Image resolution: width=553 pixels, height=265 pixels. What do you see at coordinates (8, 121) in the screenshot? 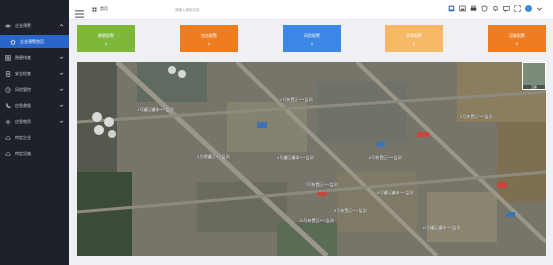
I see `gear-icon` at bounding box center [8, 121].